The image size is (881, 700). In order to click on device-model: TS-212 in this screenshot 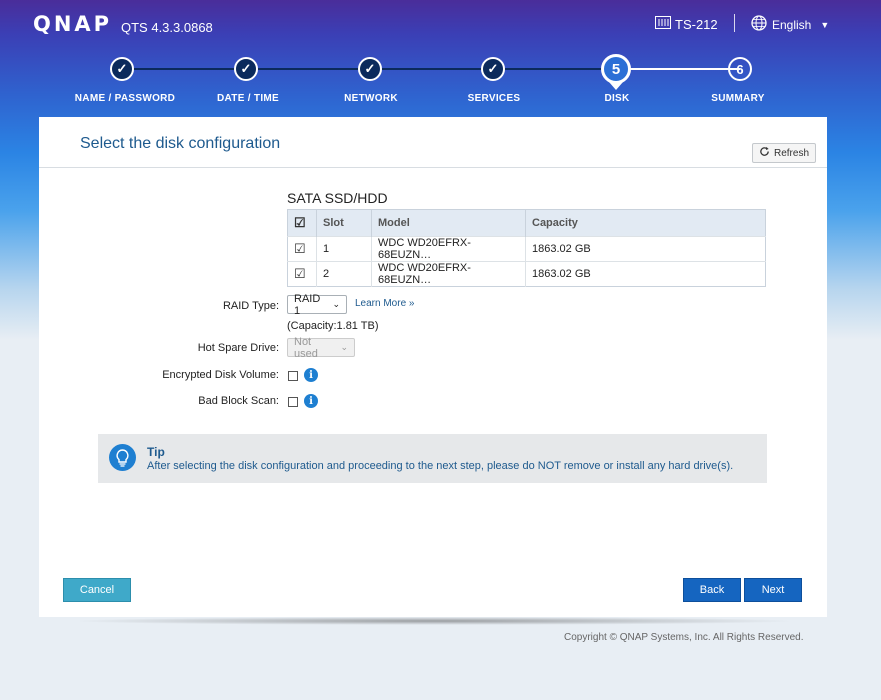, I will do `click(686, 24)`.